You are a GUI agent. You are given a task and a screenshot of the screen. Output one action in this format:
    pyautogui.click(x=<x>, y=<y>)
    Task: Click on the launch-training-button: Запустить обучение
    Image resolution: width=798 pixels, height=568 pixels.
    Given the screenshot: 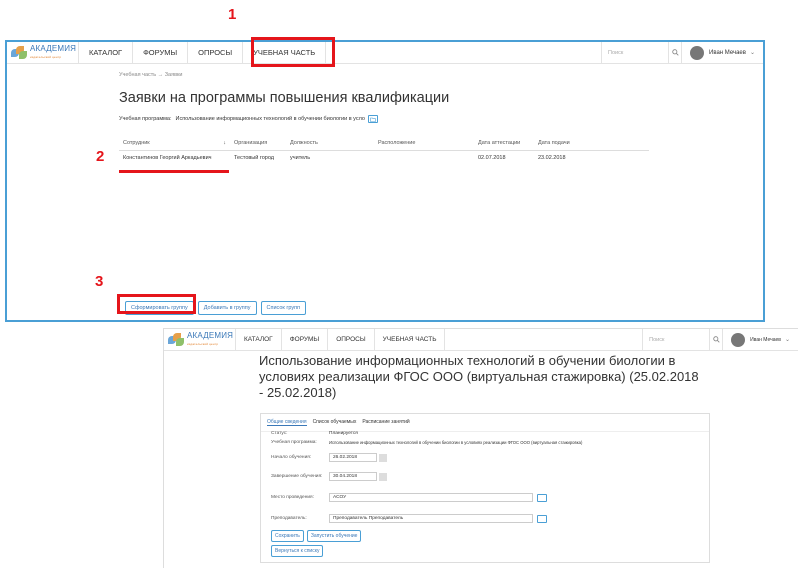 What is the action you would take?
    pyautogui.click(x=334, y=536)
    